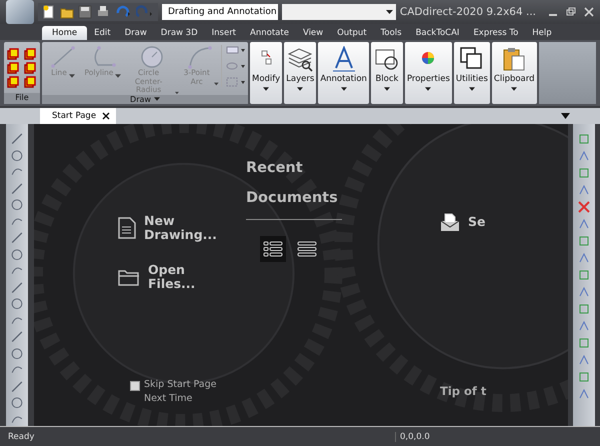 Image resolution: width=600 pixels, height=446 pixels. I want to click on group-label: Draw, so click(140, 99).